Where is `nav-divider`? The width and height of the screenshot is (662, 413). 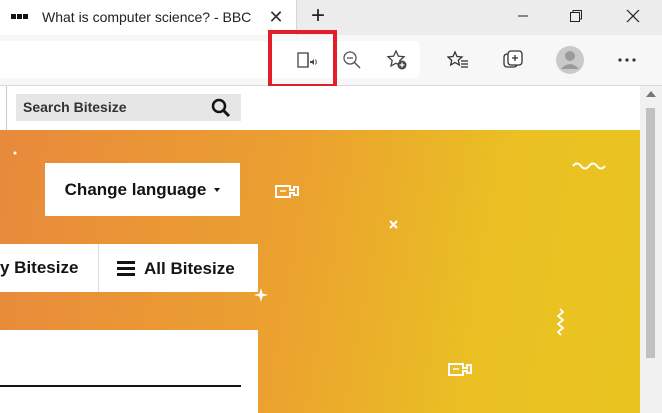 nav-divider is located at coordinates (98, 268).